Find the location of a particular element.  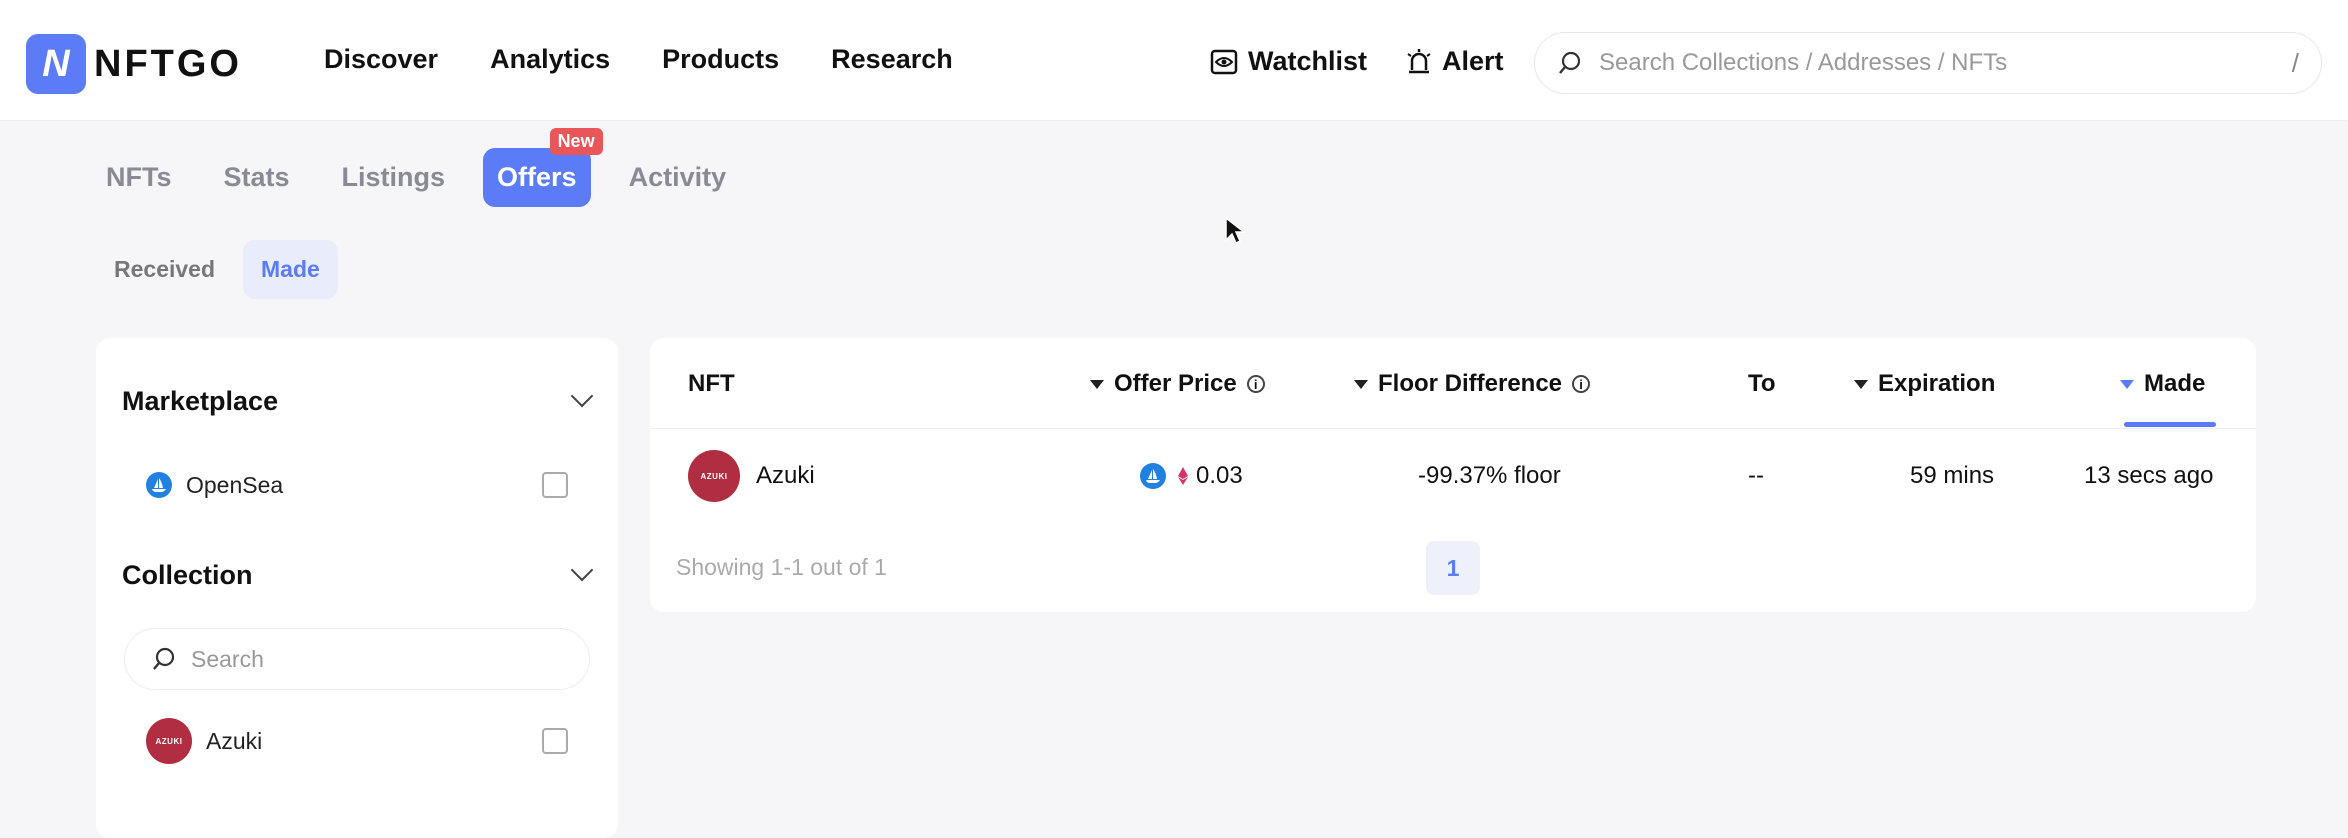

collection-heading: Collection is located at coordinates (187, 575).